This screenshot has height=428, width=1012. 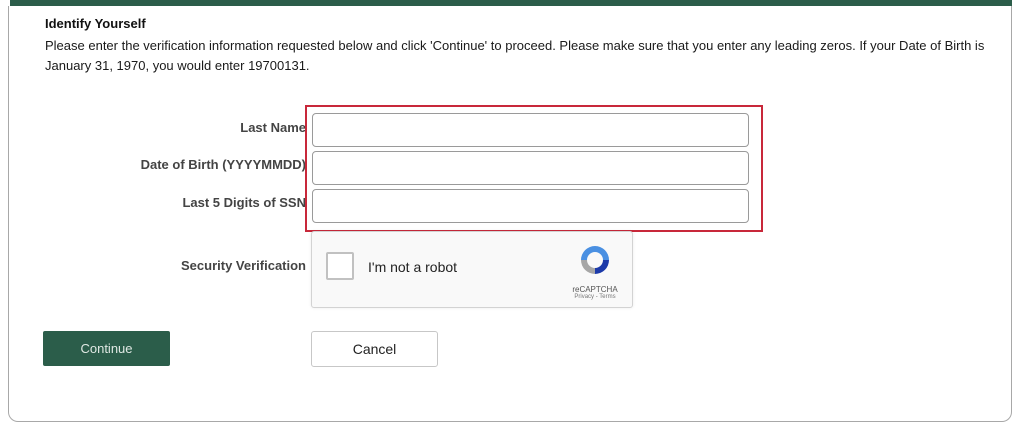 What do you see at coordinates (244, 202) in the screenshot?
I see `ssn-label: Last 5 Digits of SSN` at bounding box center [244, 202].